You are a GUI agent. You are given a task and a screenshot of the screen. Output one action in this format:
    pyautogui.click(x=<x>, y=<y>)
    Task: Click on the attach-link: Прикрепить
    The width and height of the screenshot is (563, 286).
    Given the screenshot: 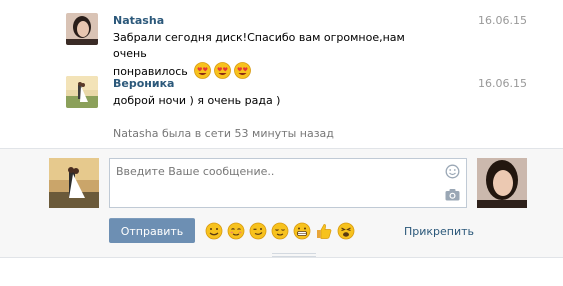 What is the action you would take?
    pyautogui.click(x=439, y=231)
    